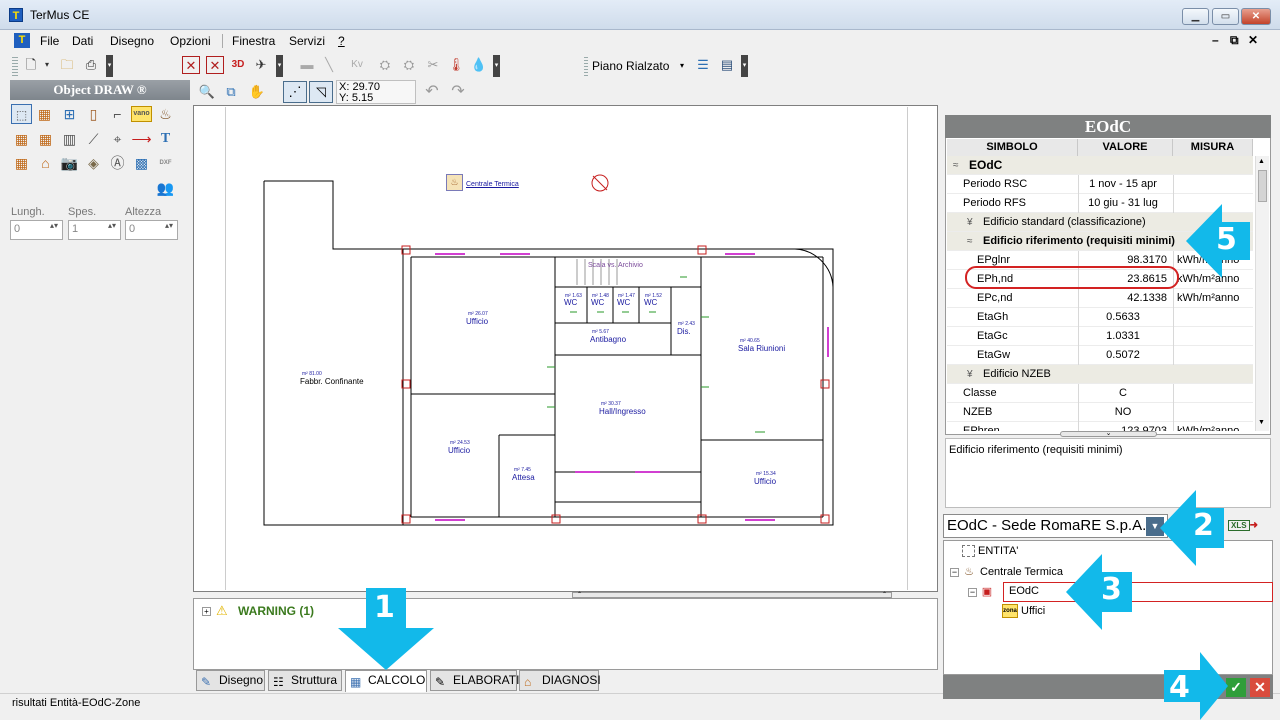  What do you see at coordinates (21, 163) in the screenshot?
I see `wall-tool-4-icon: ▦` at bounding box center [21, 163].